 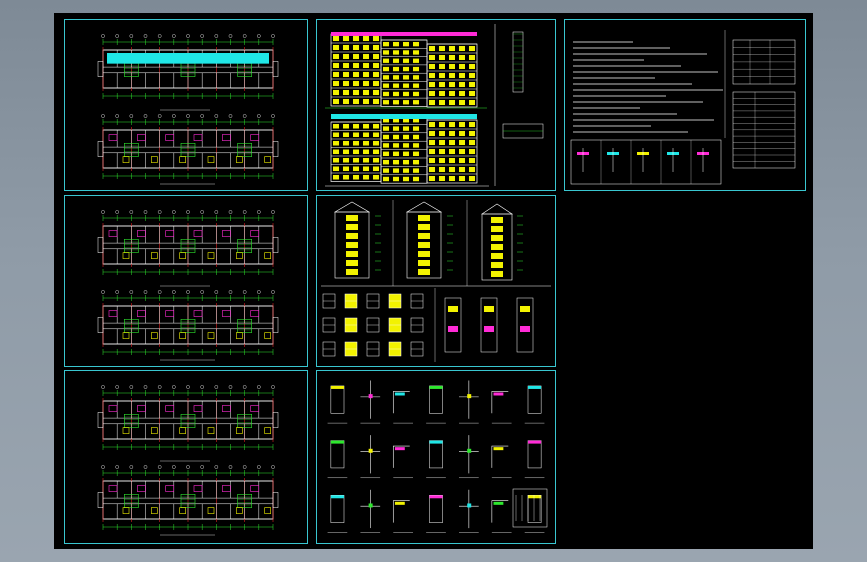 I want to click on details-drawing, so click(x=437, y=456).